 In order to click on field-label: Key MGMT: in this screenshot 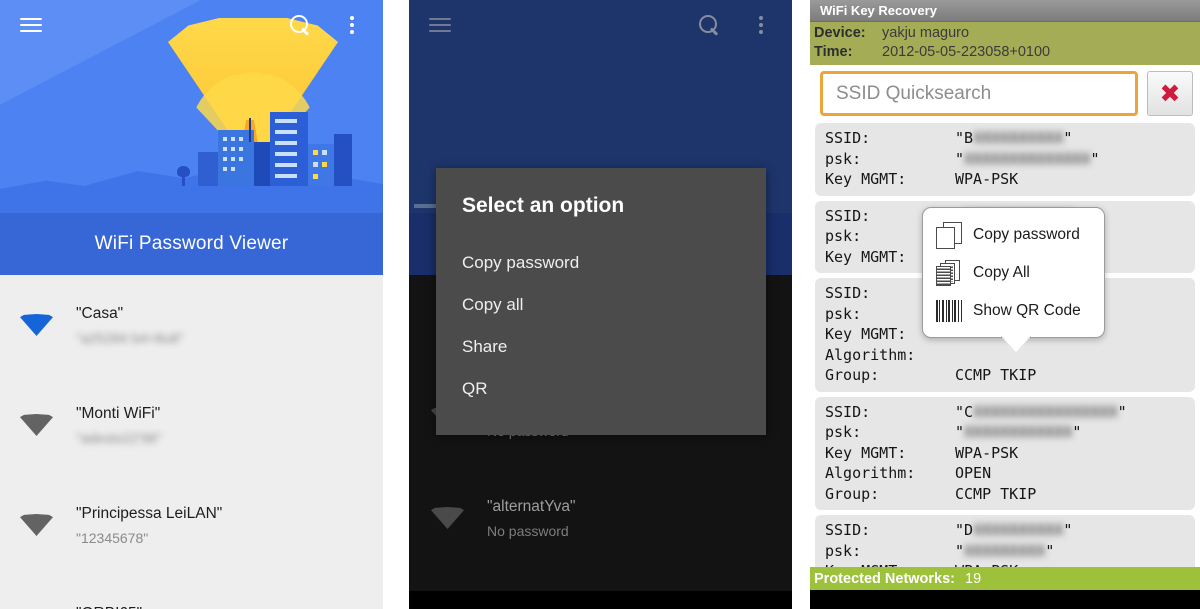, I will do `click(866, 452)`.